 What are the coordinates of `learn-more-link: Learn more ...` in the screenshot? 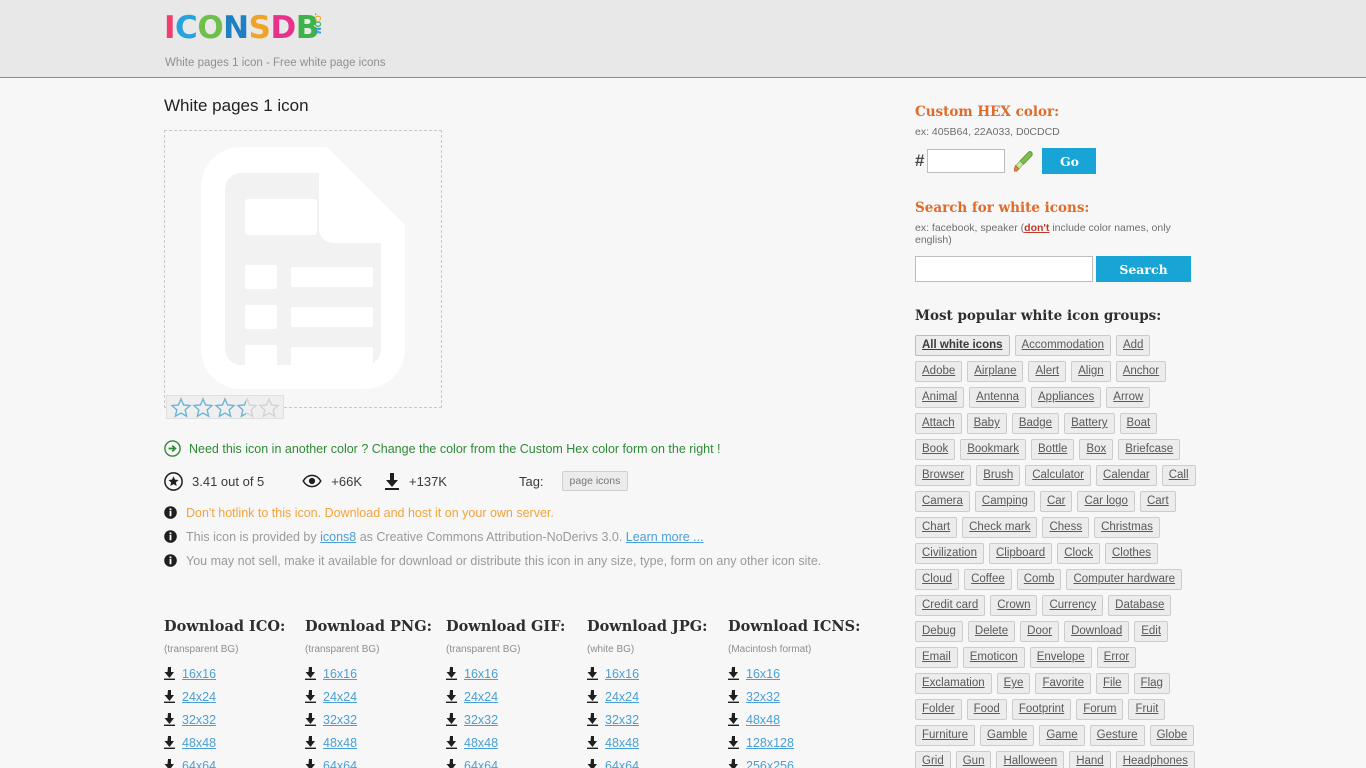 It's located at (665, 537).